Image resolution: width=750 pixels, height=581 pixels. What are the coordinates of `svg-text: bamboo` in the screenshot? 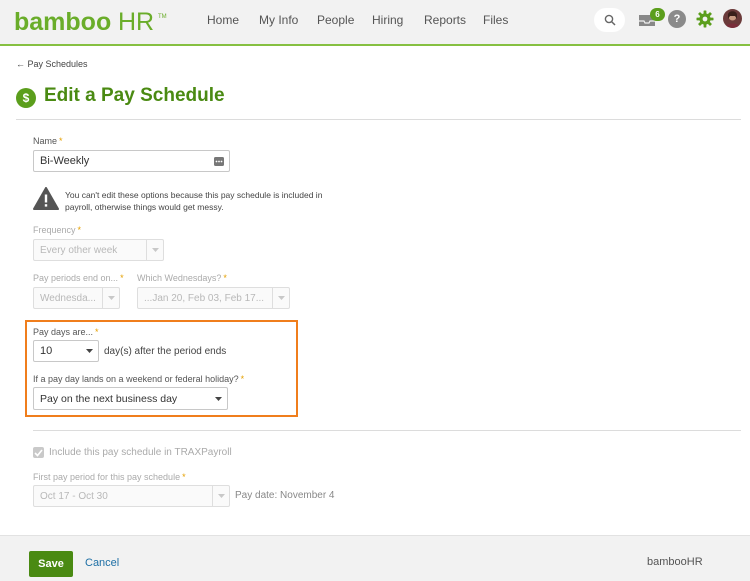 It's located at (62, 22).